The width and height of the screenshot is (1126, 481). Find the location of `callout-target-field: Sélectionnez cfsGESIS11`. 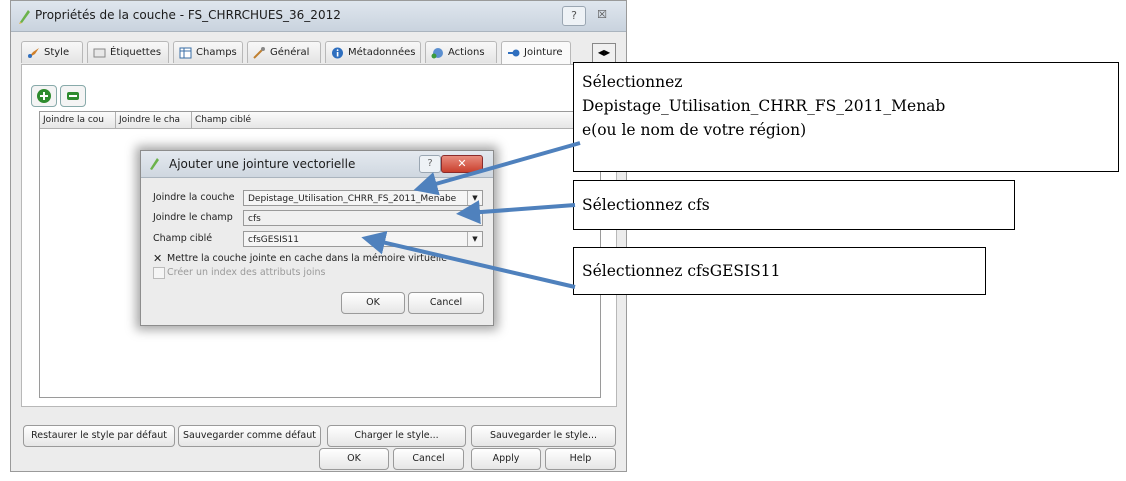

callout-target-field: Sélectionnez cfsGESIS11 is located at coordinates (779, 271).